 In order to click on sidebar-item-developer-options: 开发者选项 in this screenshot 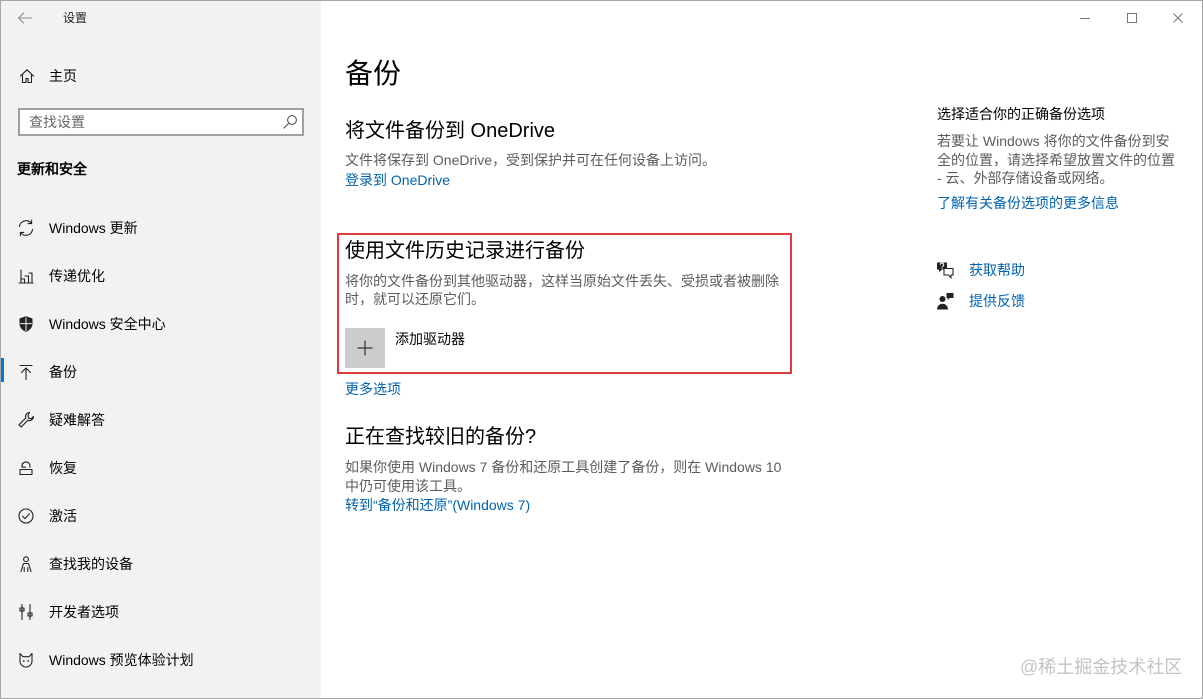, I will do `click(160, 612)`.